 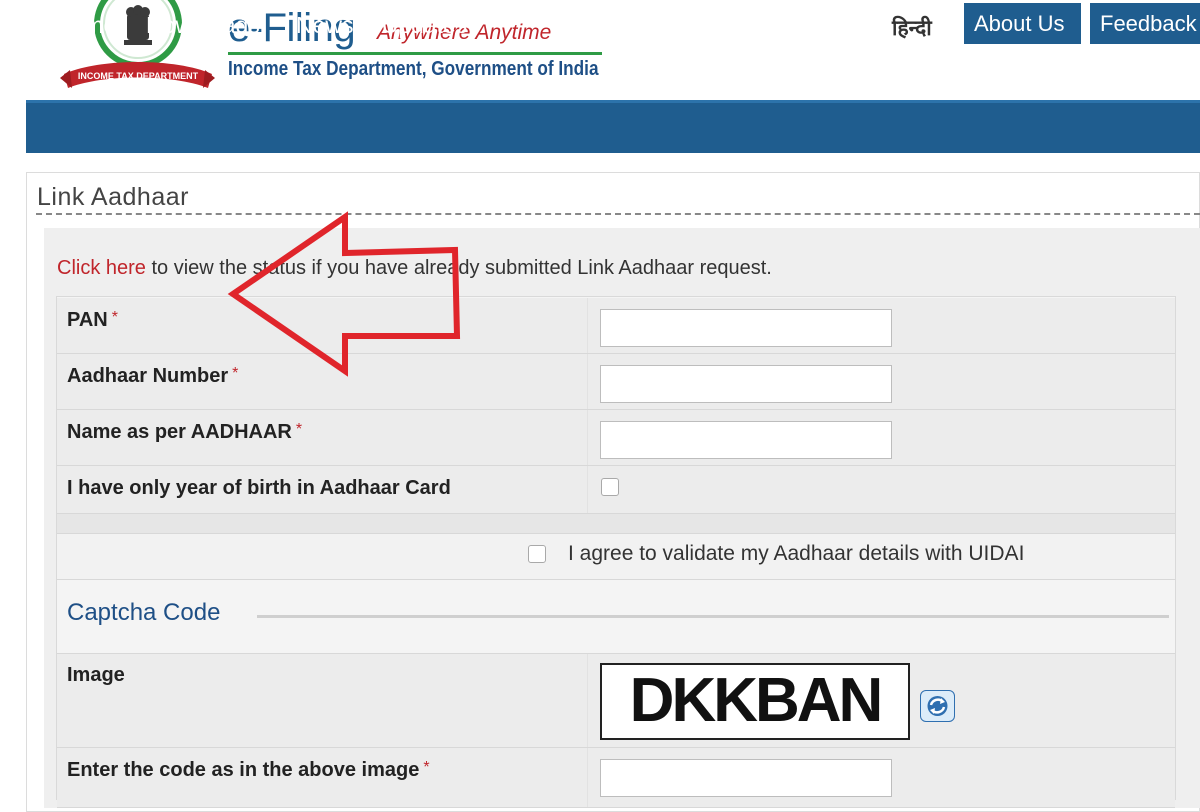 What do you see at coordinates (96, 675) in the screenshot?
I see `captcha-image-label: Image` at bounding box center [96, 675].